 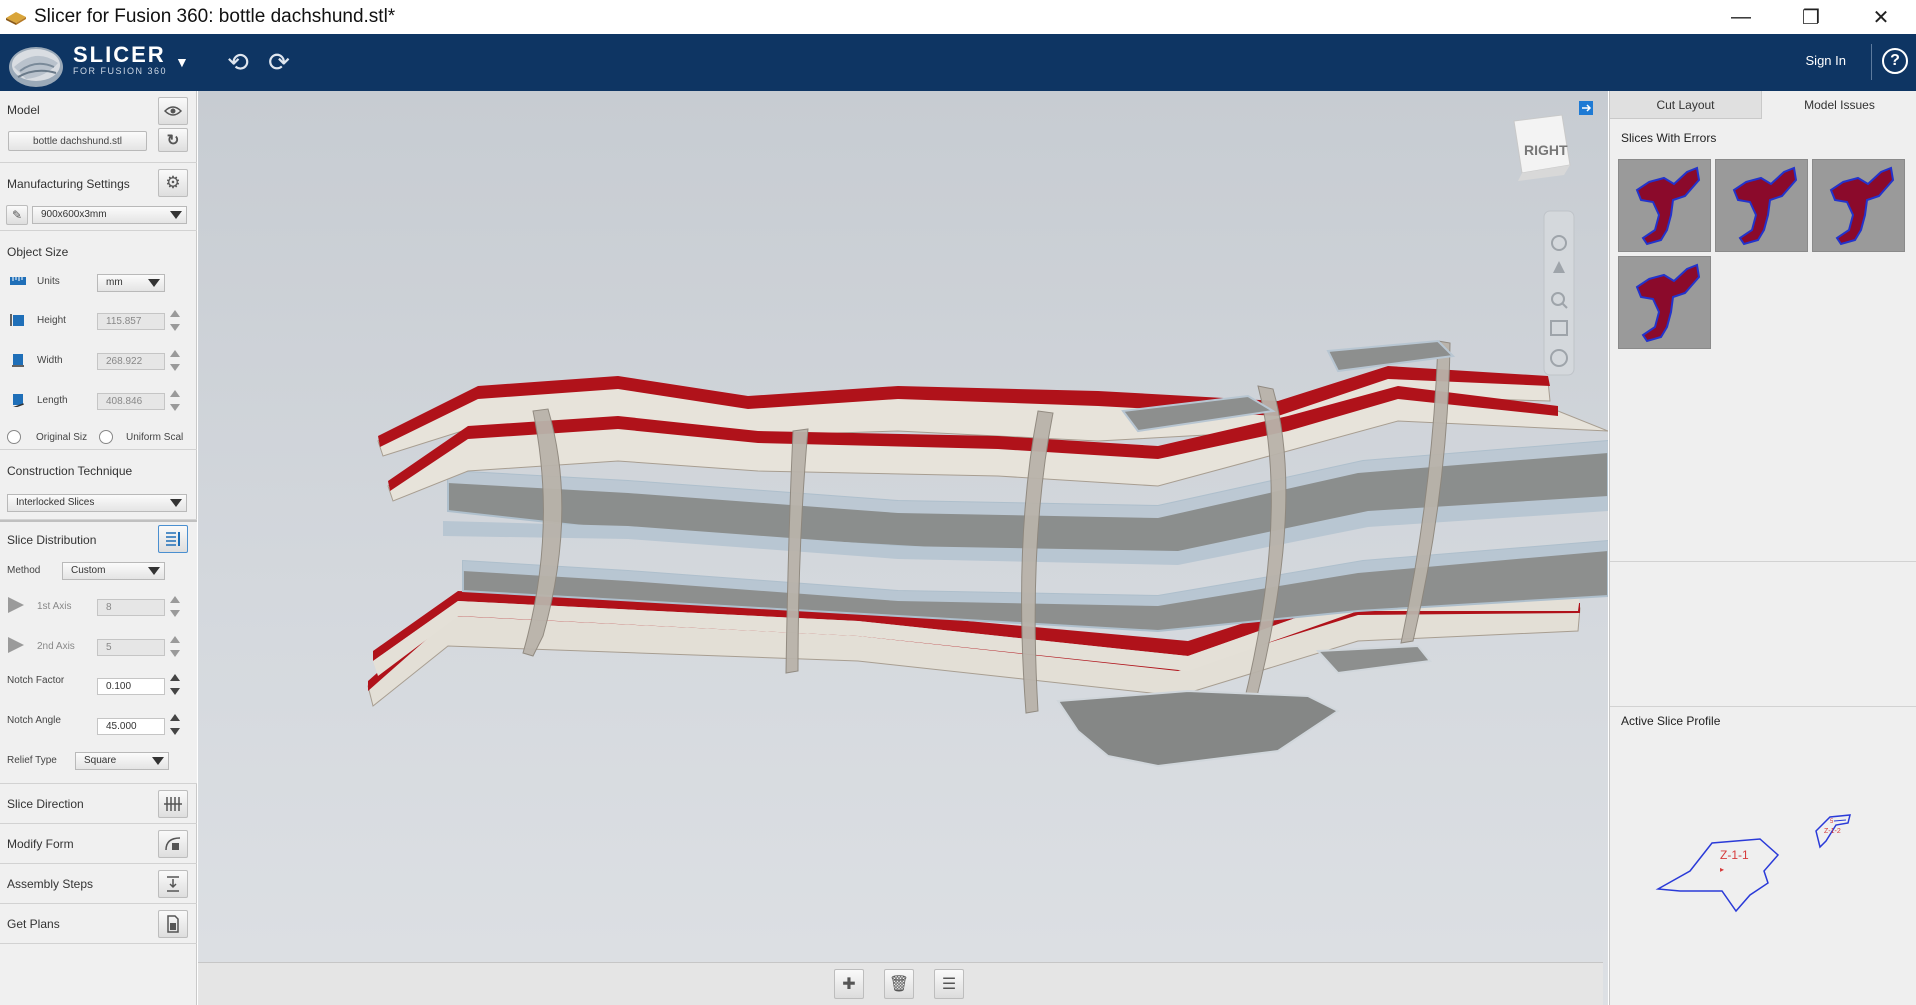 What do you see at coordinates (98, 844) in the screenshot?
I see `modify-form-row: Modify Form` at bounding box center [98, 844].